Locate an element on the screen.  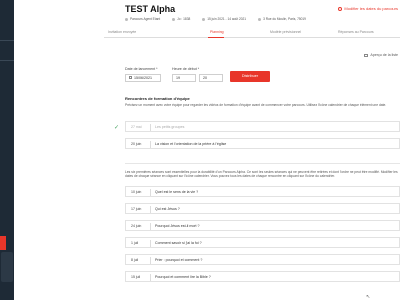
date-label: Date de lancement * is located at coordinates (141, 69).